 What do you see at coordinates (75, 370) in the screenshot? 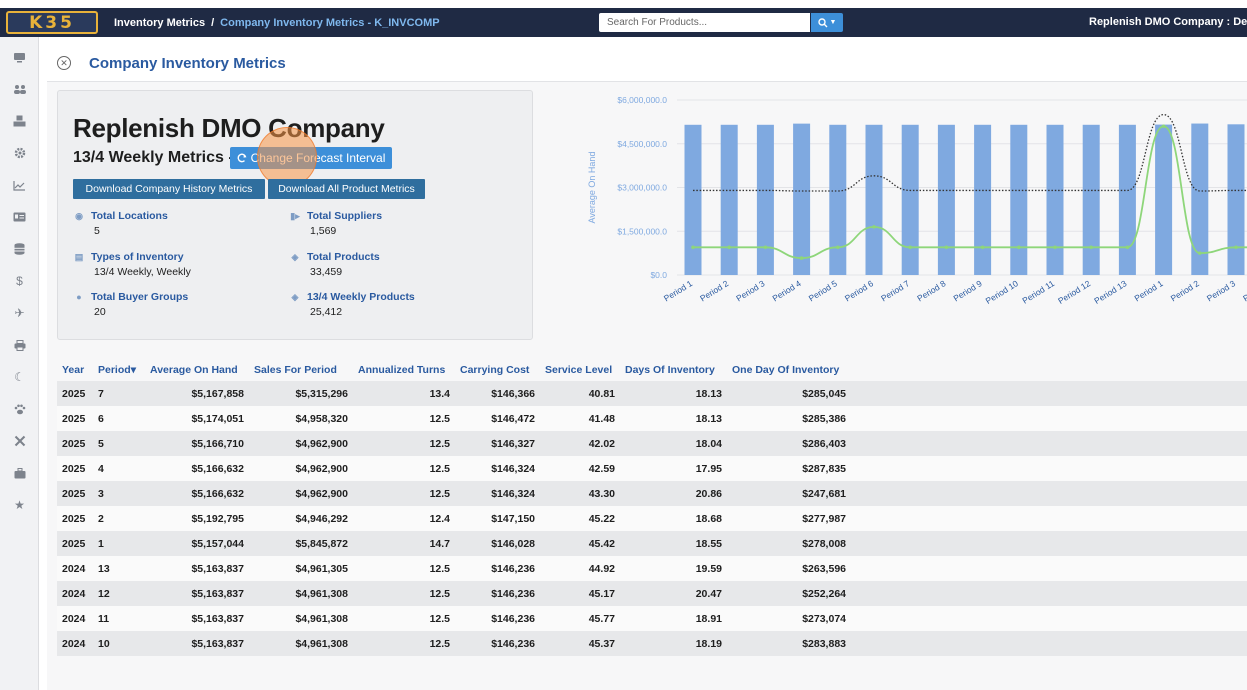
I see `column-header-year: Year` at bounding box center [75, 370].